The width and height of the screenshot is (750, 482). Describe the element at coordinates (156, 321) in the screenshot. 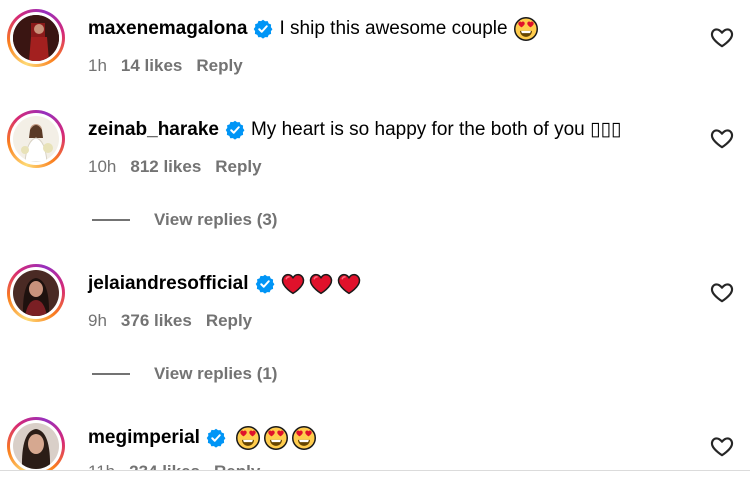

I see `likes-count: 376 likes` at that location.